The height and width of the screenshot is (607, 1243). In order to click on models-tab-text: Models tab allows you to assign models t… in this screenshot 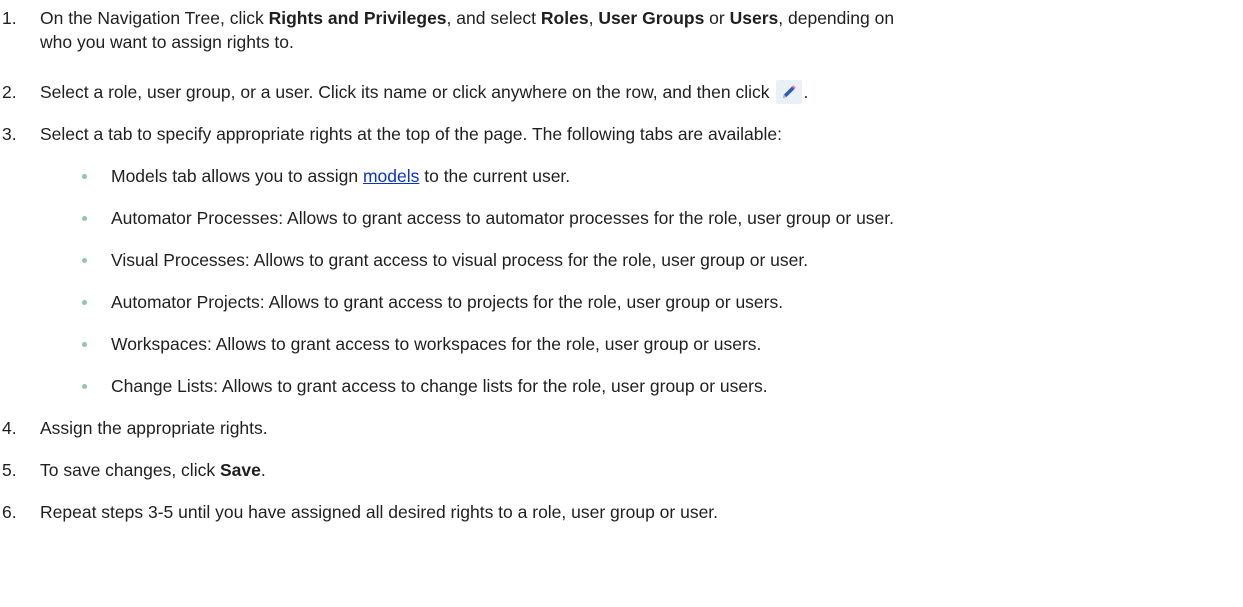, I will do `click(340, 176)`.